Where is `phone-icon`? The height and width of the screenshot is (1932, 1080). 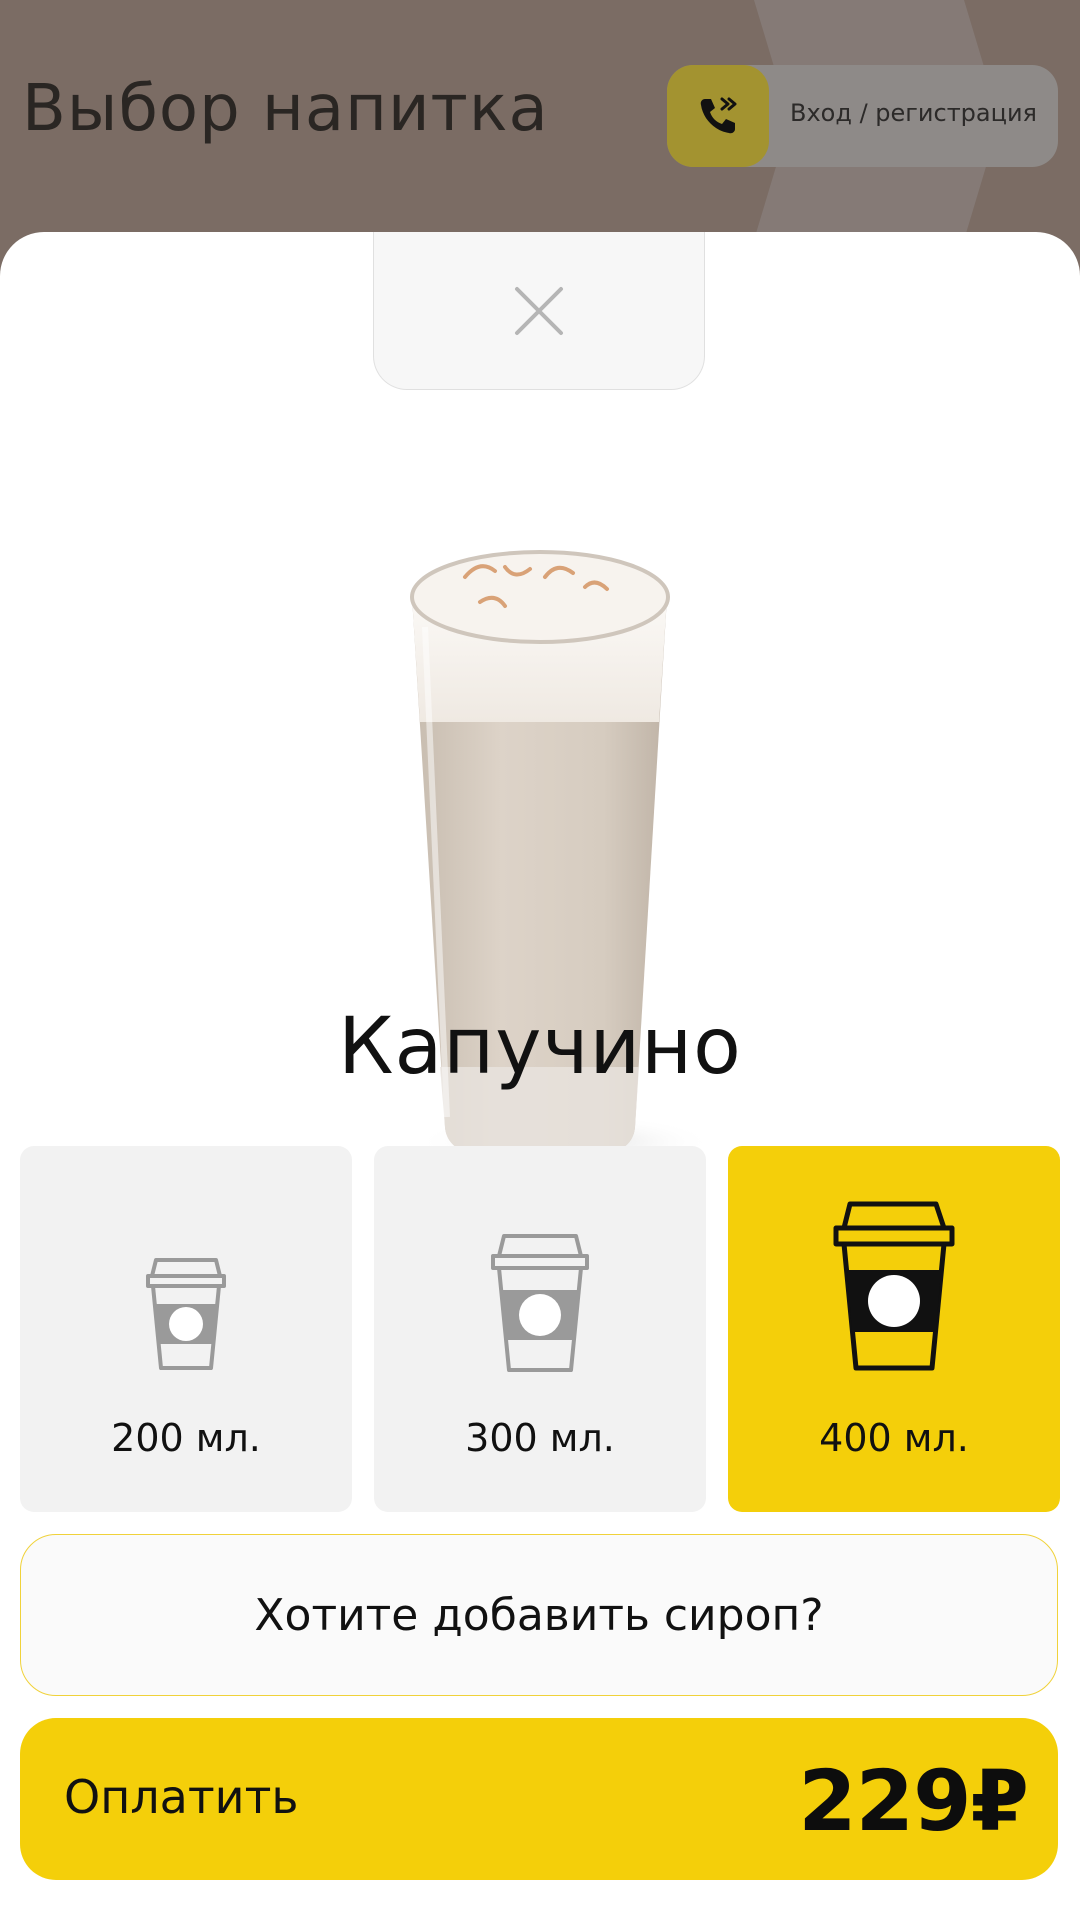 phone-icon is located at coordinates (718, 116).